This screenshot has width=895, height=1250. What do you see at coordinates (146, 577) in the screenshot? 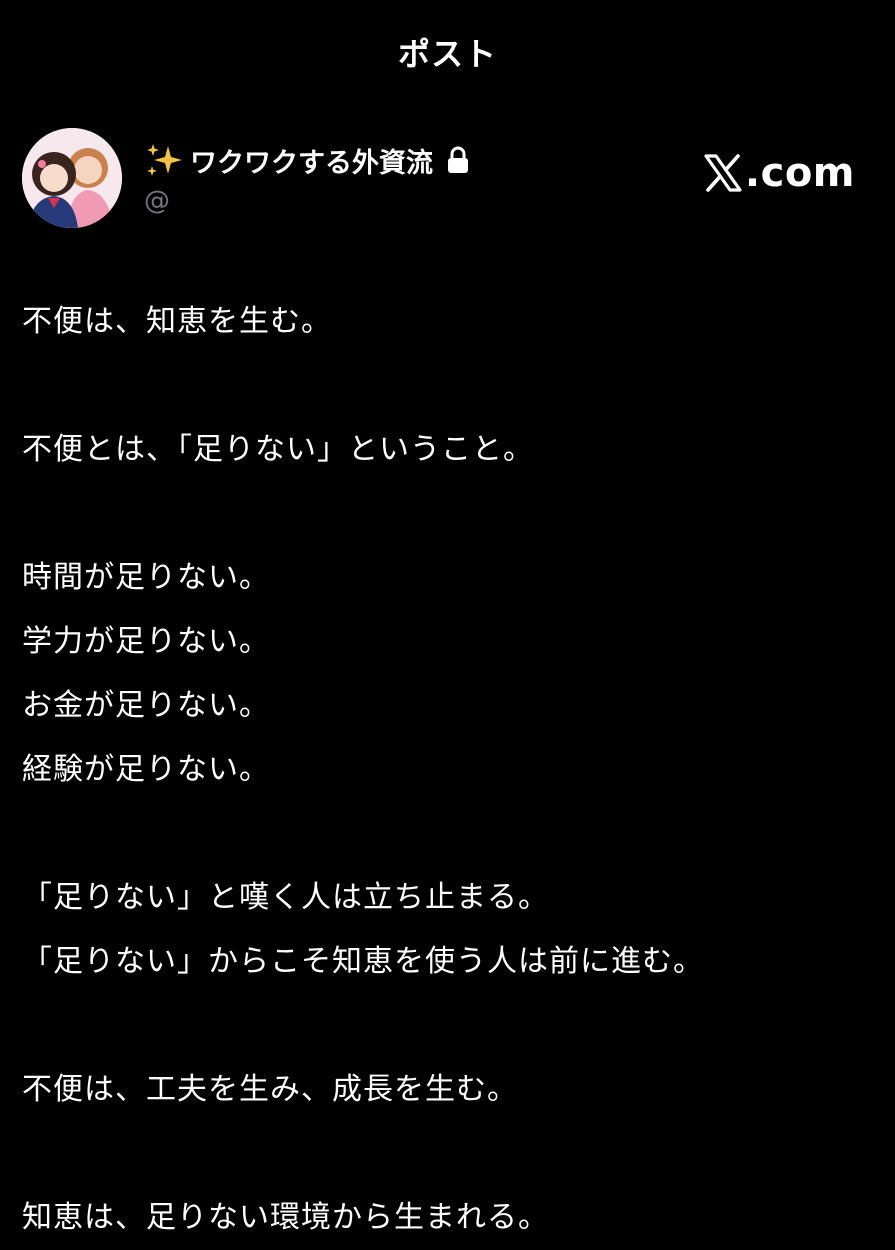
I see `text-line: 時間が足りない。` at bounding box center [146, 577].